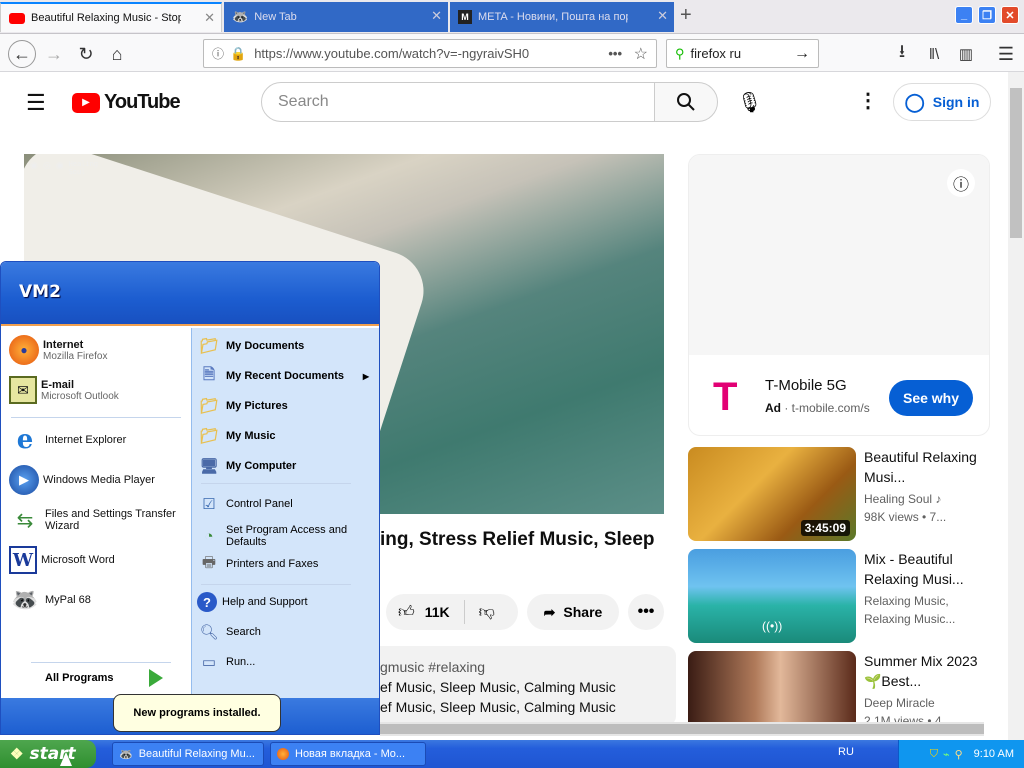 The width and height of the screenshot is (1024, 768). I want to click on menu-label: Printers and Faxes, so click(272, 564).